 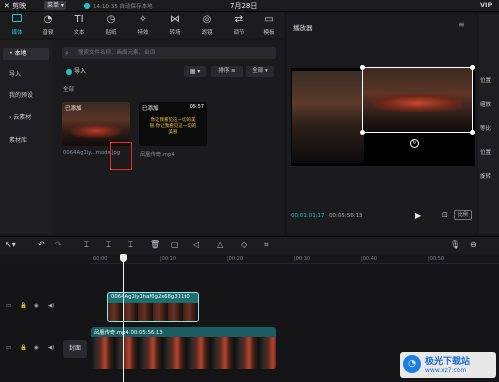 I want to click on sidebar-item-cloud: › 云素材, so click(x=26, y=118).